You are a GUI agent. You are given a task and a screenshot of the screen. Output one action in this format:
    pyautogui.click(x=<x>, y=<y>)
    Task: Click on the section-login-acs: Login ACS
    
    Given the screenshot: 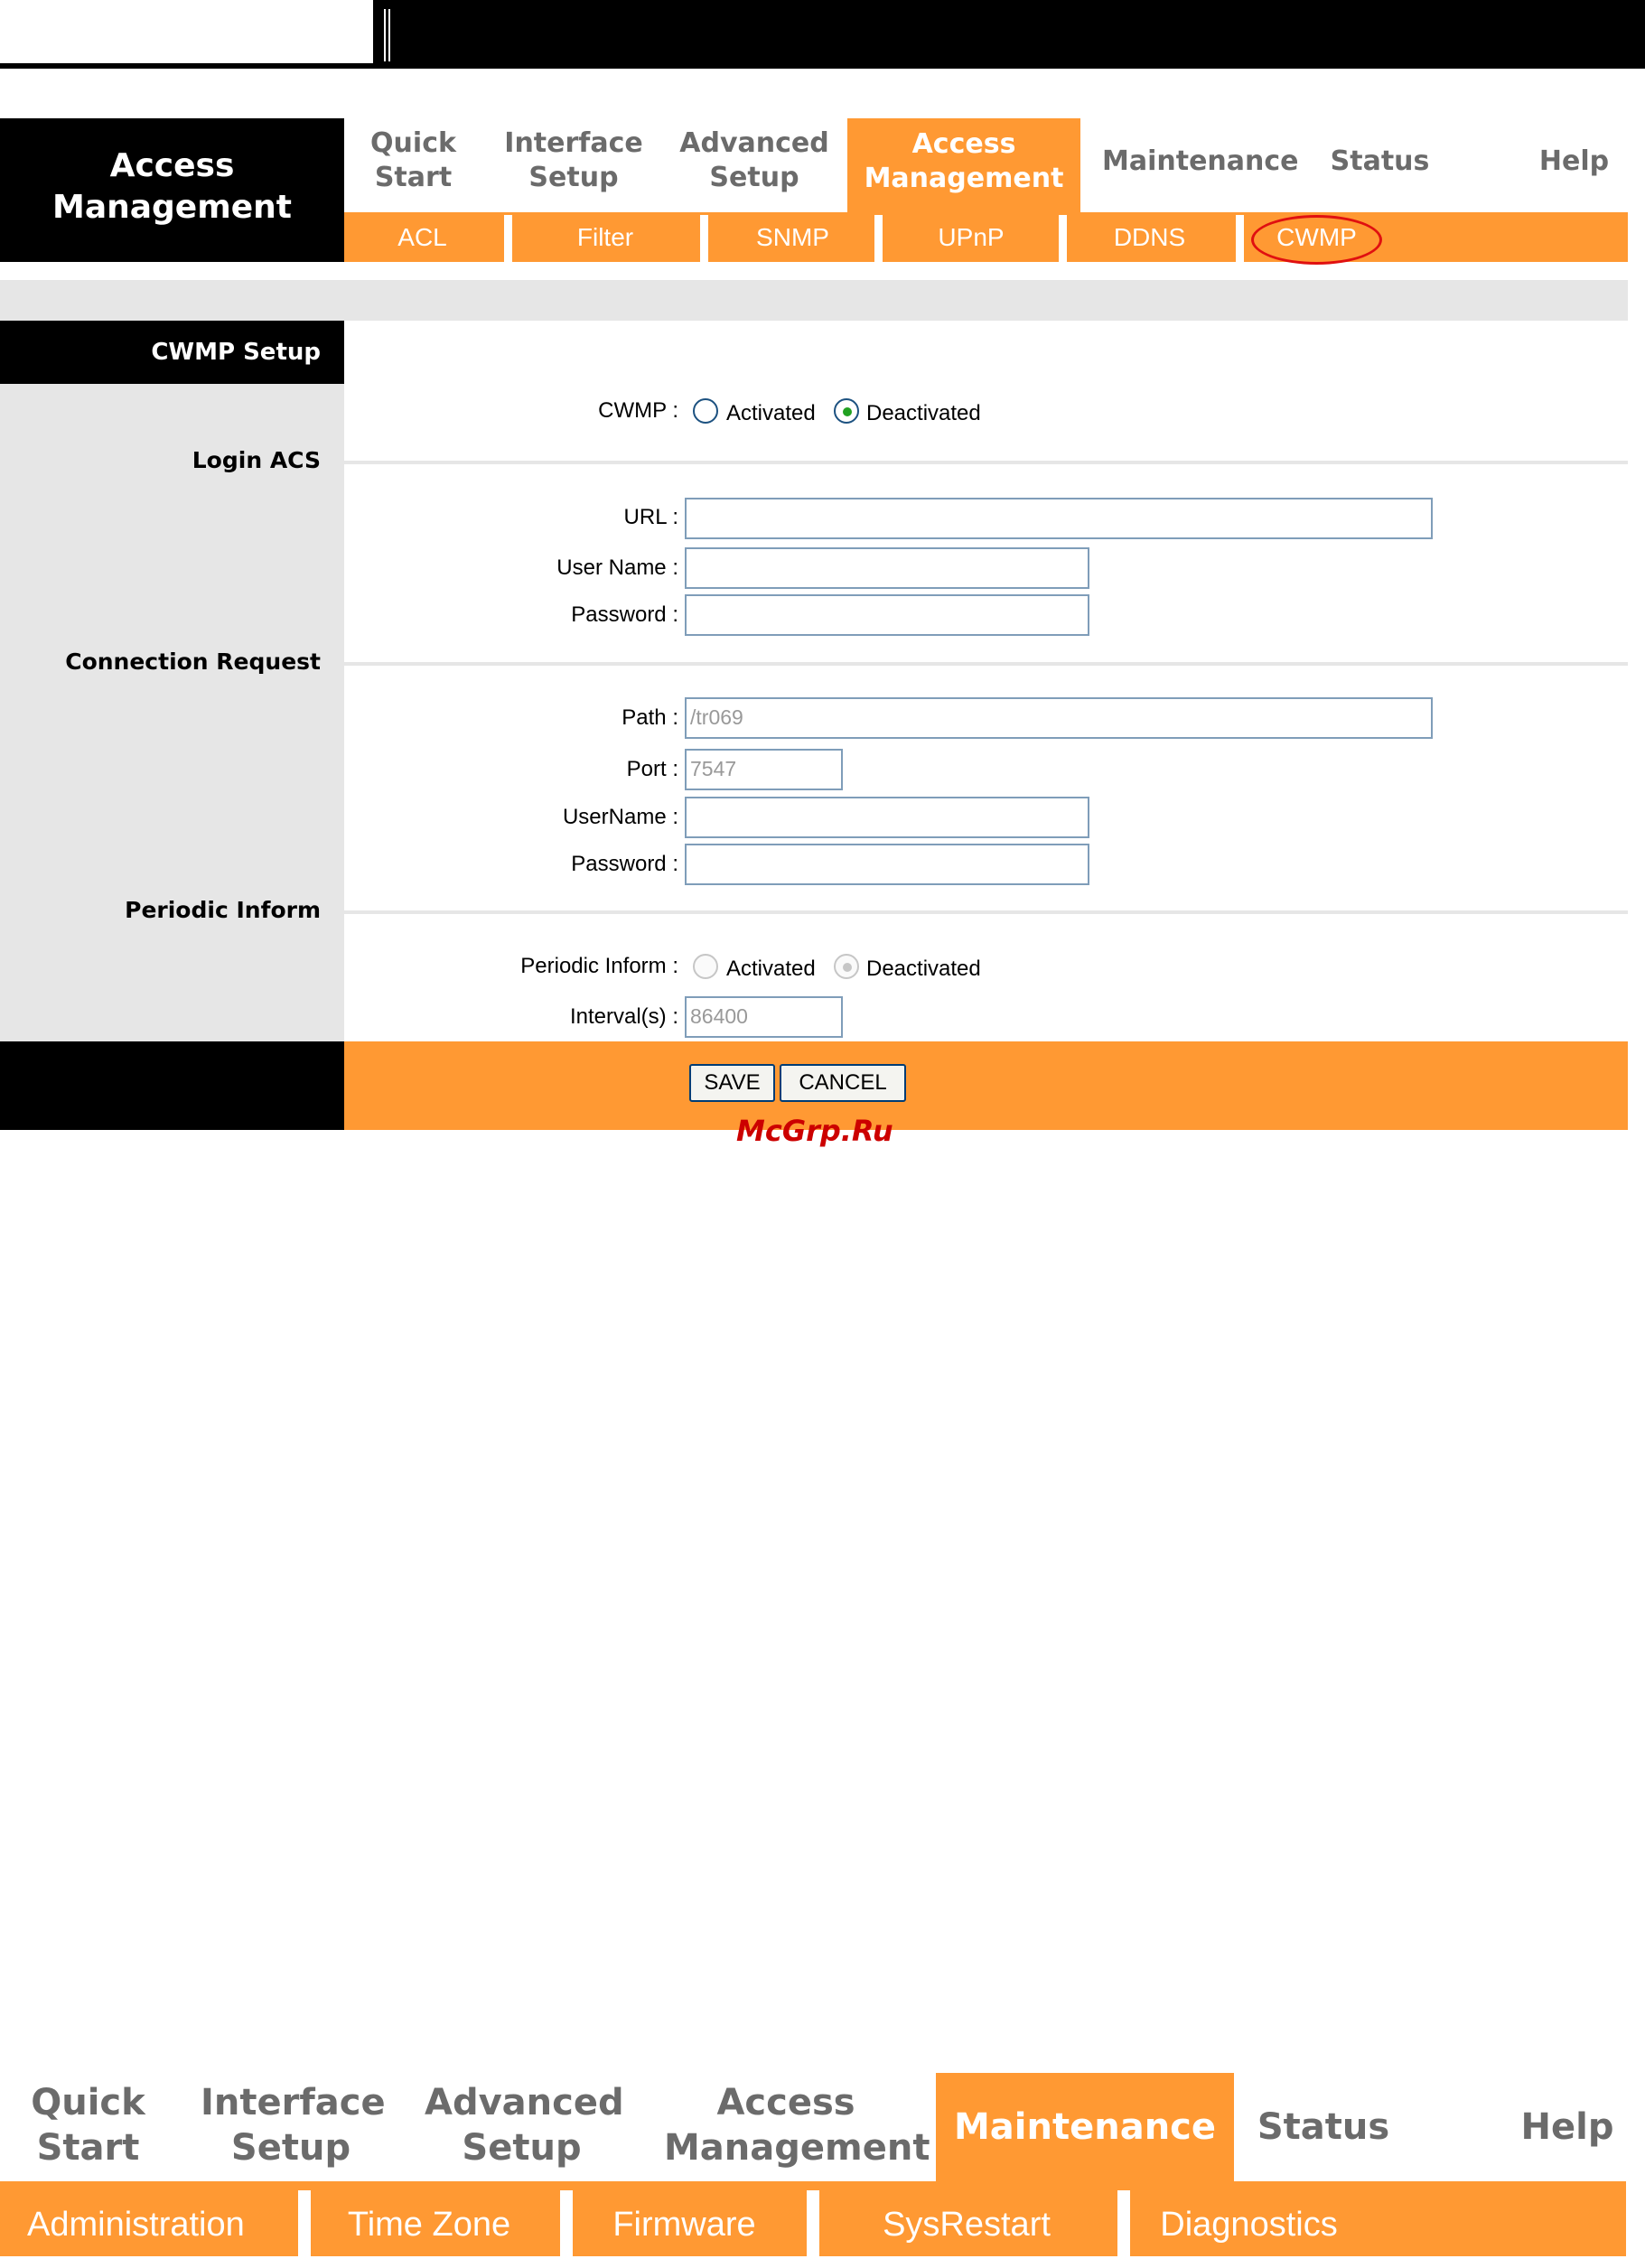 What is the action you would take?
    pyautogui.click(x=256, y=460)
    